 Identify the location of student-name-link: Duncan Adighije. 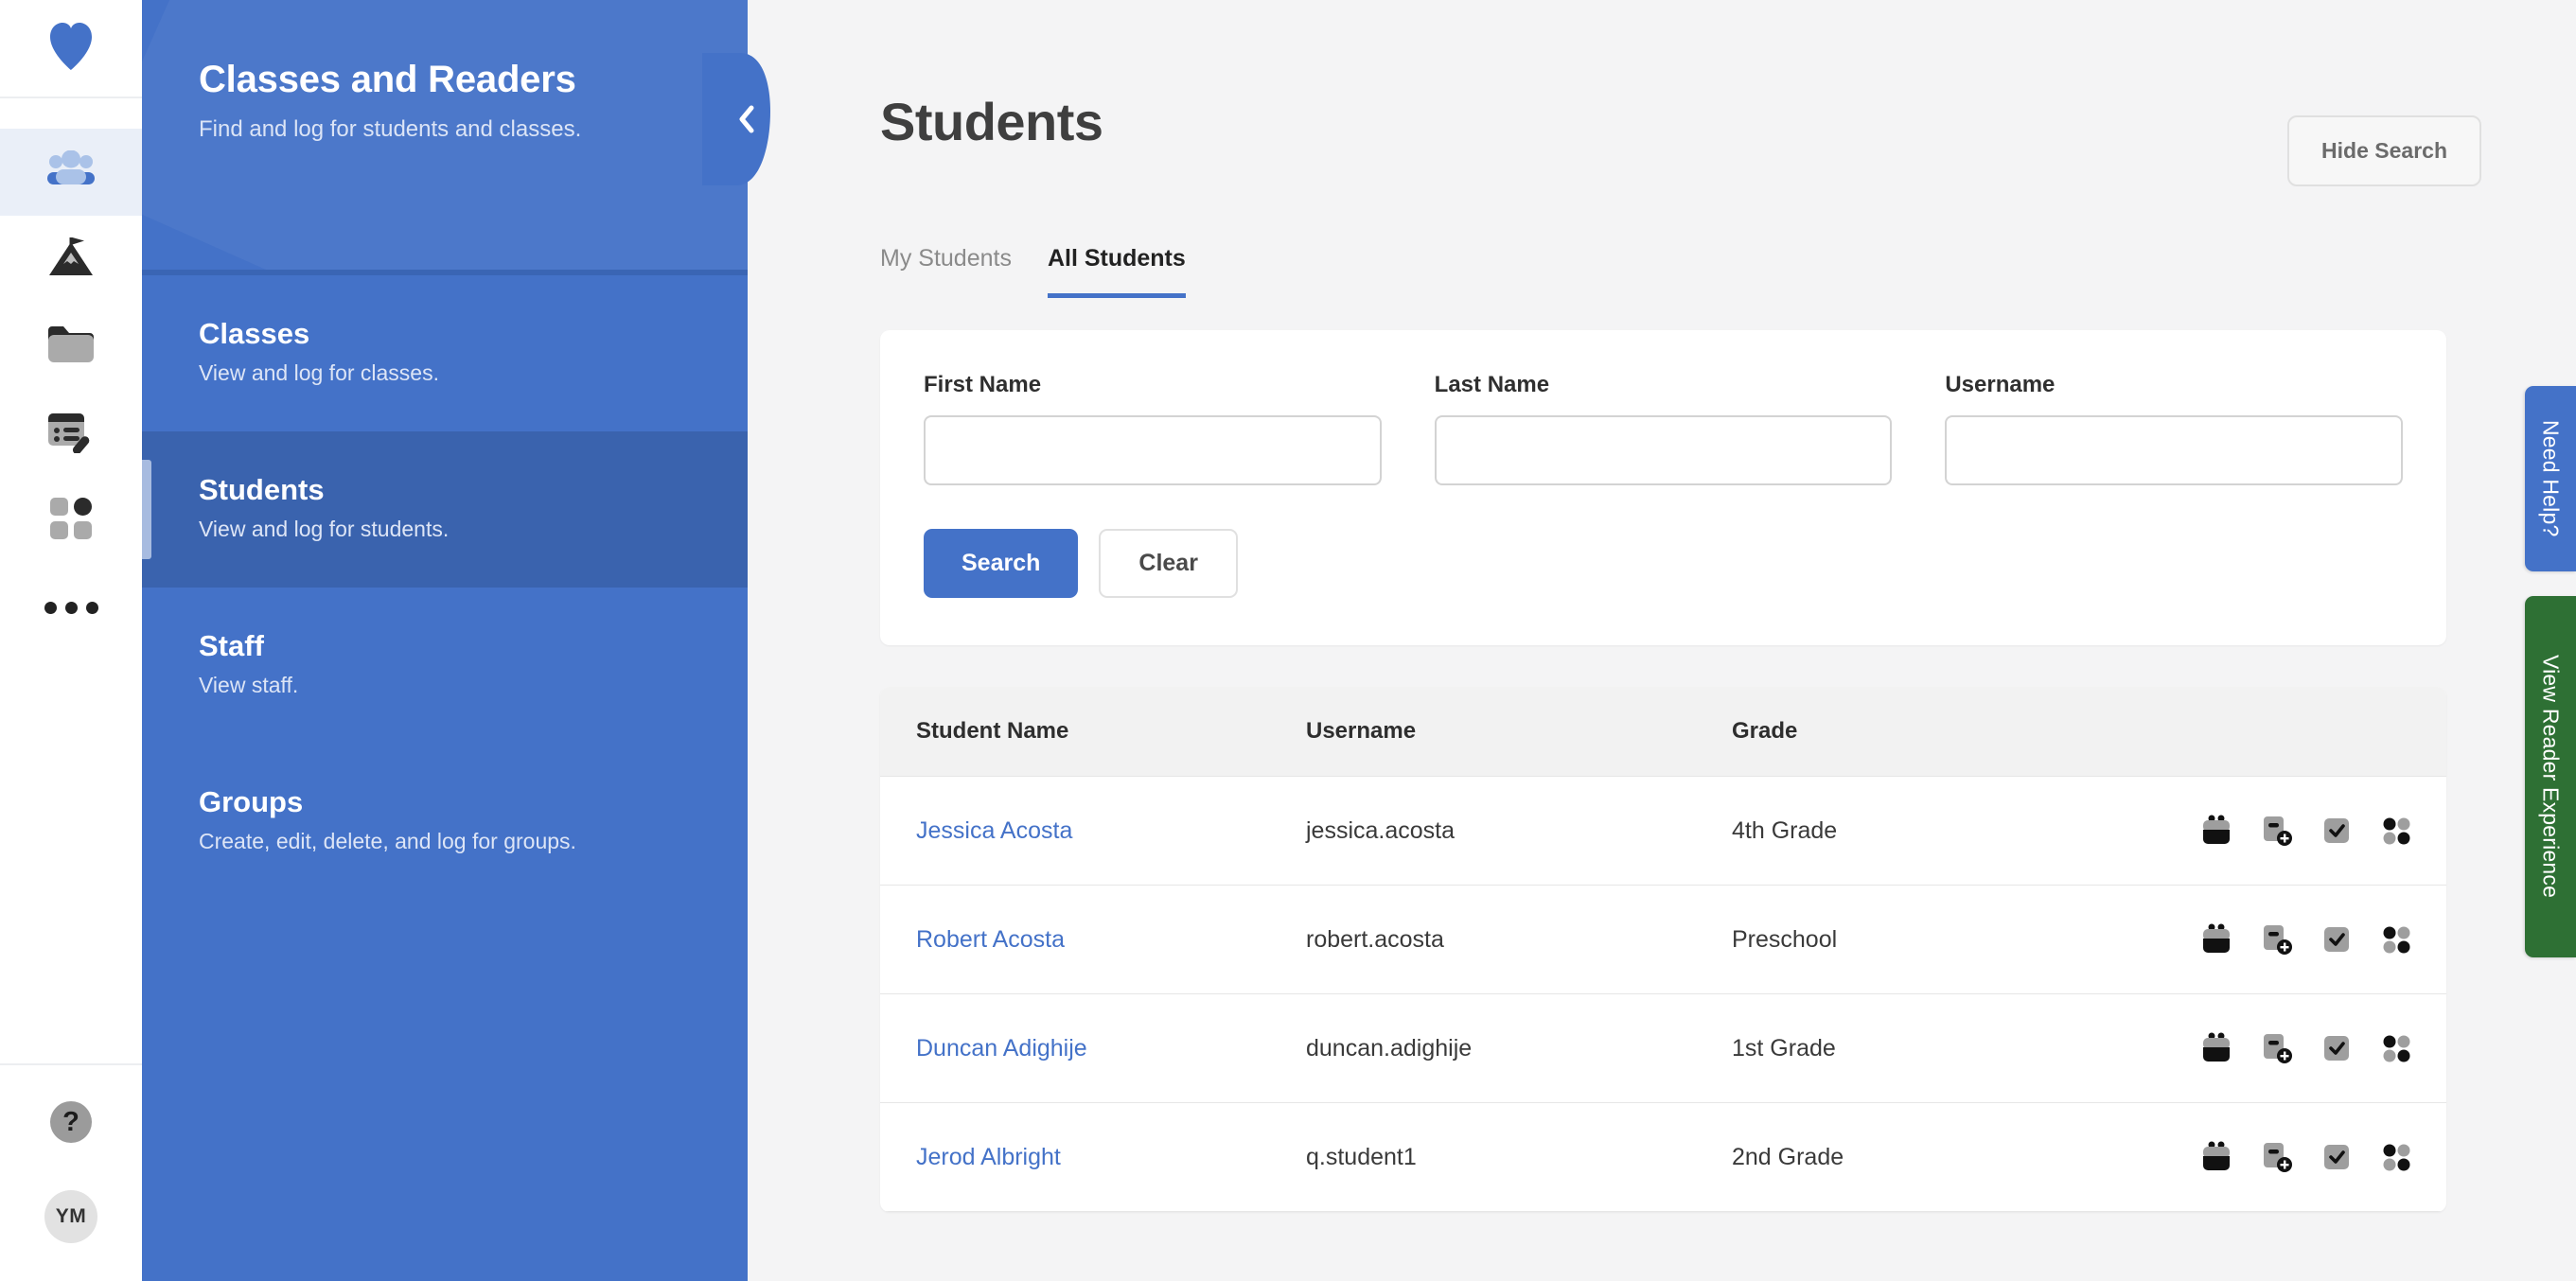
(1001, 1049).